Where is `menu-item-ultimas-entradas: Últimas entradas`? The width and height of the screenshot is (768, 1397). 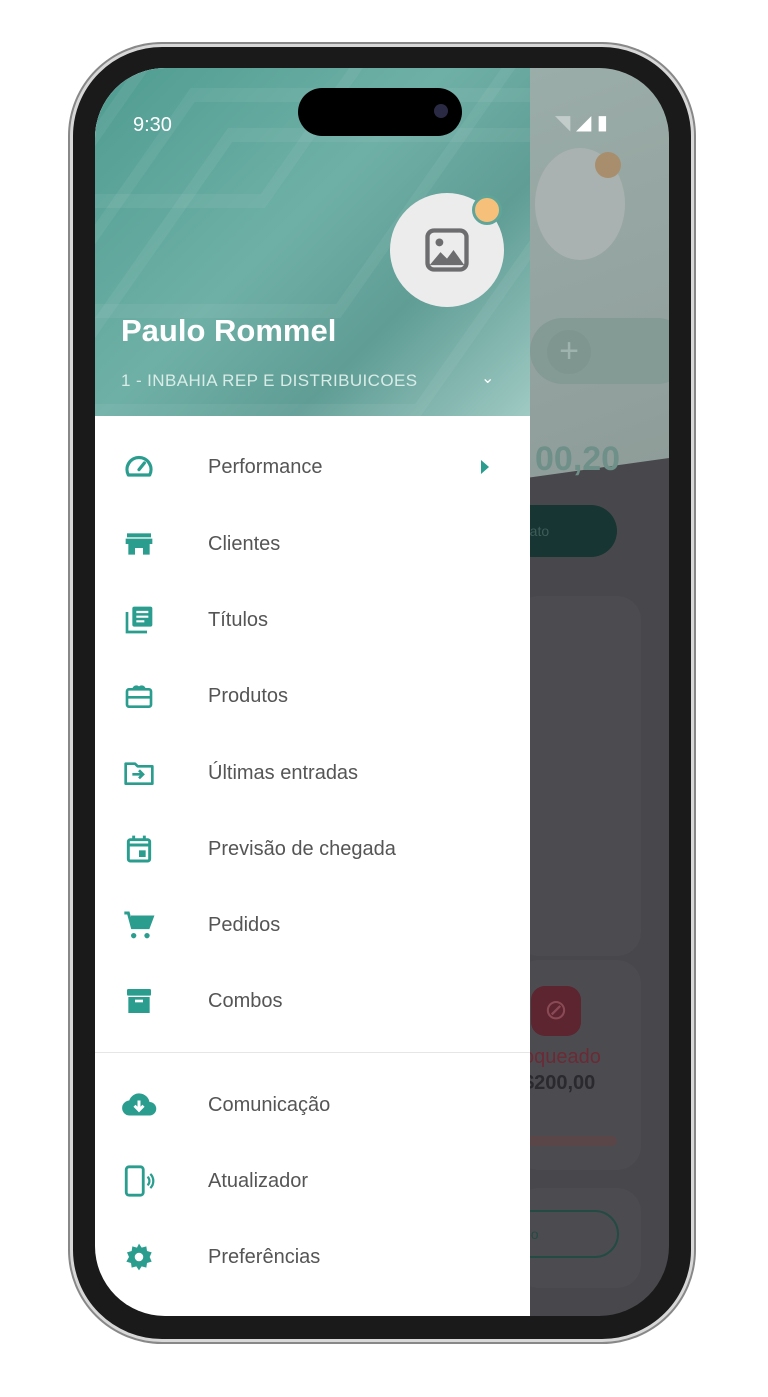
menu-item-ultimas-entradas: Últimas entradas is located at coordinates (312, 773).